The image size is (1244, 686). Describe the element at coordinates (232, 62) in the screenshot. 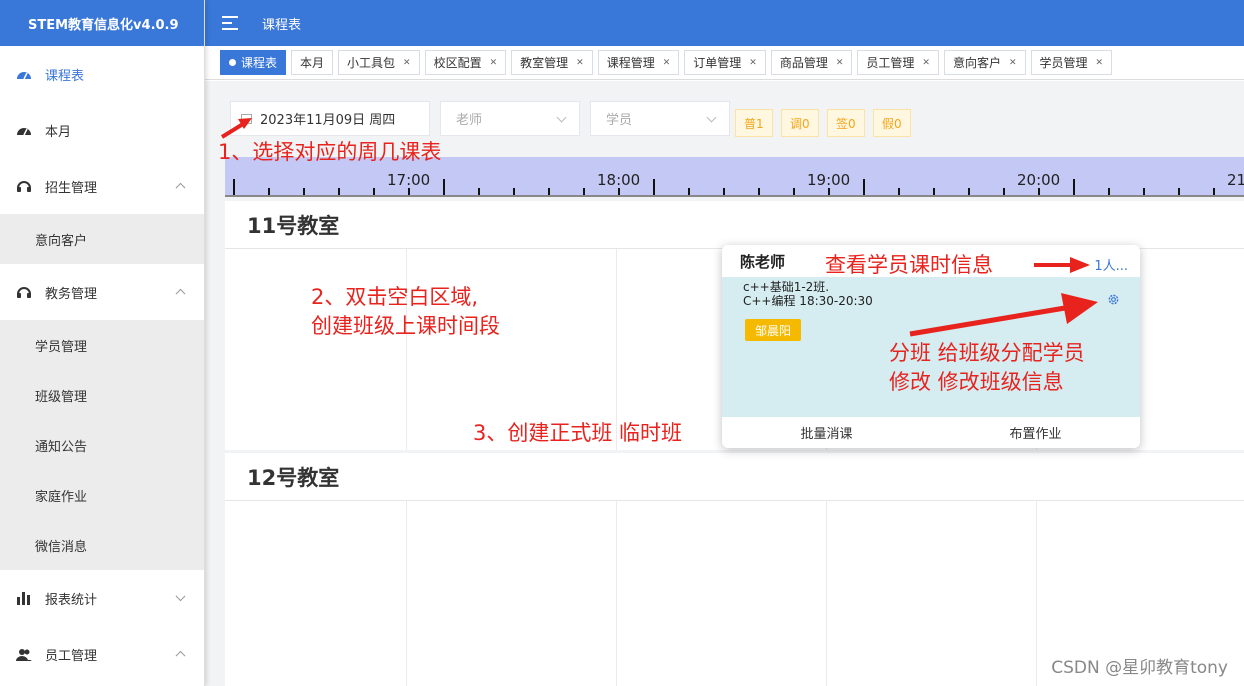

I see `active-dot-icon` at that location.